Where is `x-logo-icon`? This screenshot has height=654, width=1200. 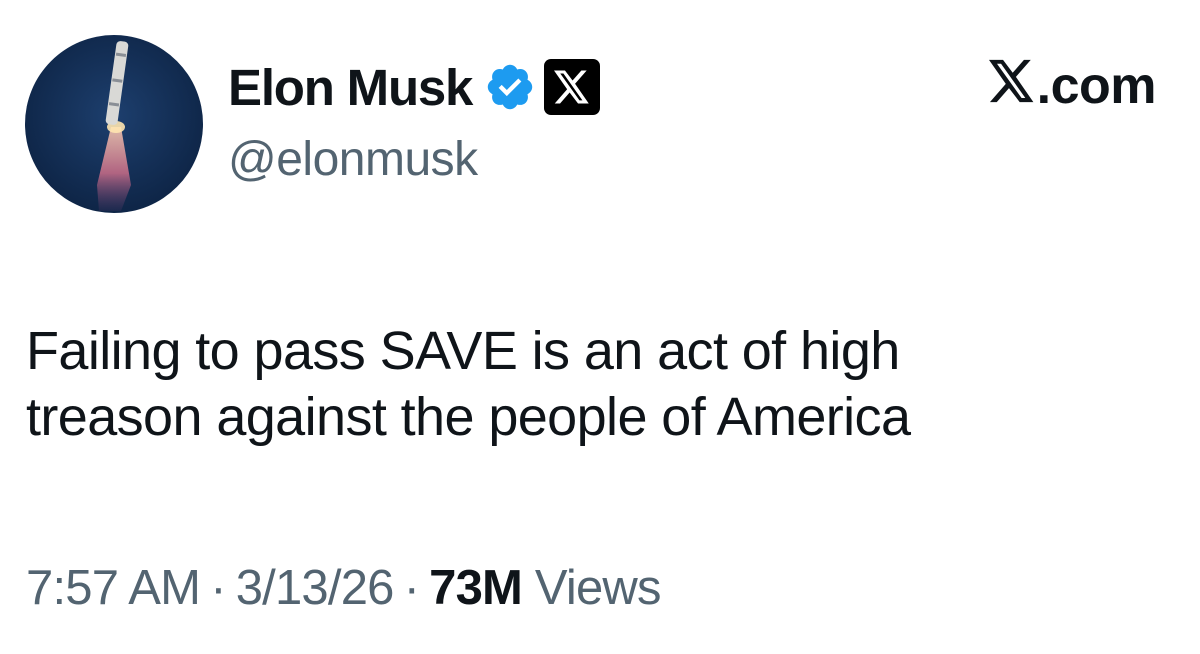 x-logo-icon is located at coordinates (1012, 86).